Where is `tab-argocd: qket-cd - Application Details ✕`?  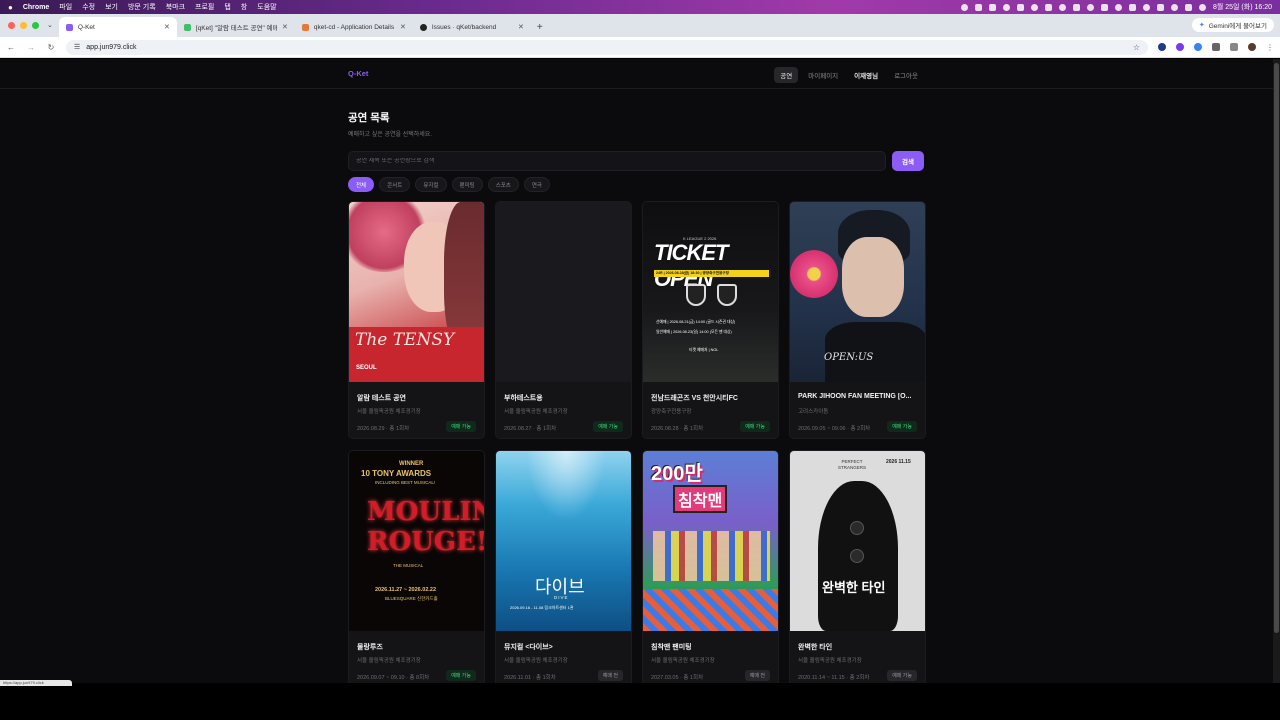 tab-argocd: qket-cd - Application Details ✕ is located at coordinates (354, 27).